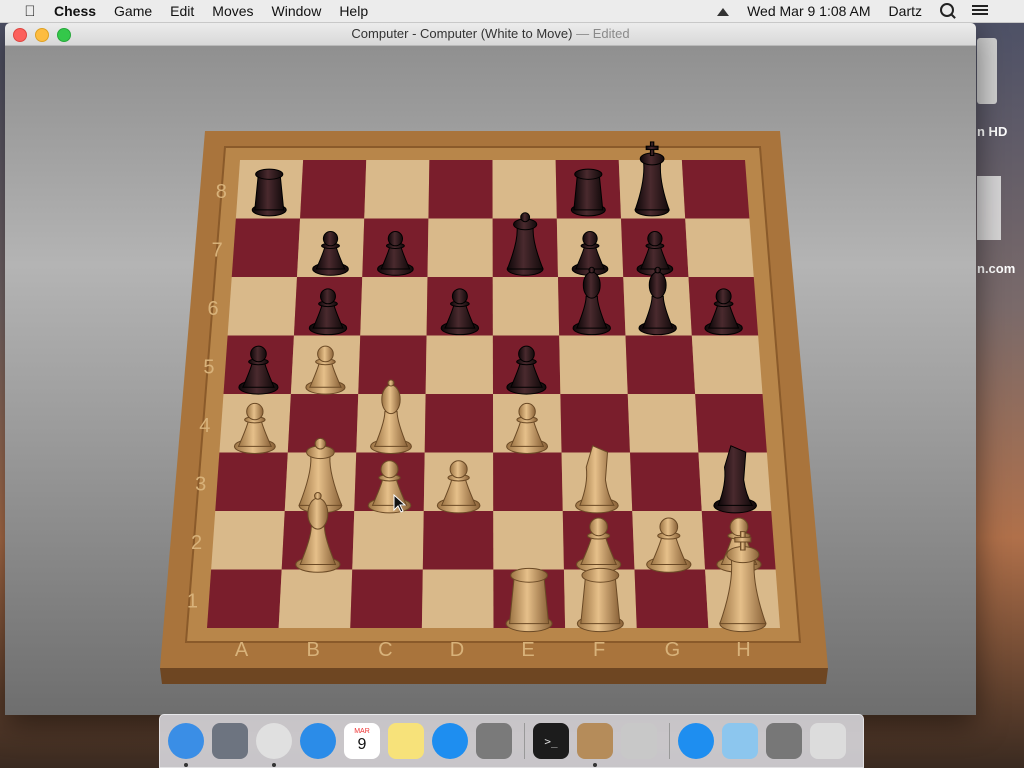  Describe the element at coordinates (315, 599) in the screenshot. I see `square-b1` at that location.